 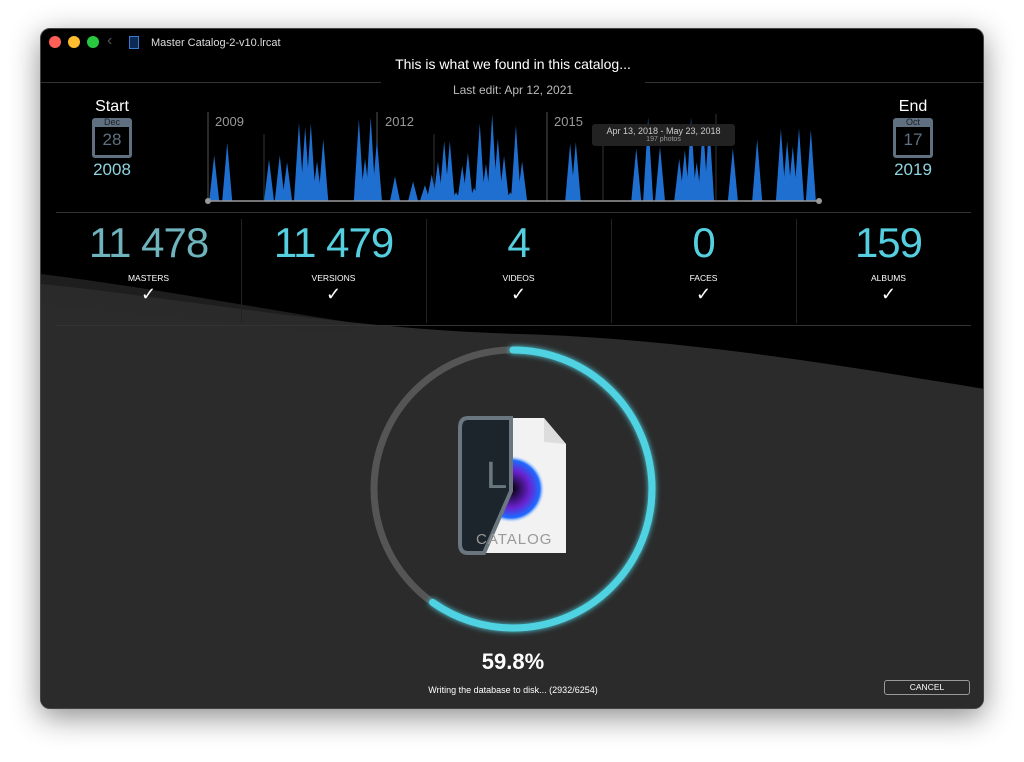 I want to click on minimize-window-button, so click(x=74, y=42).